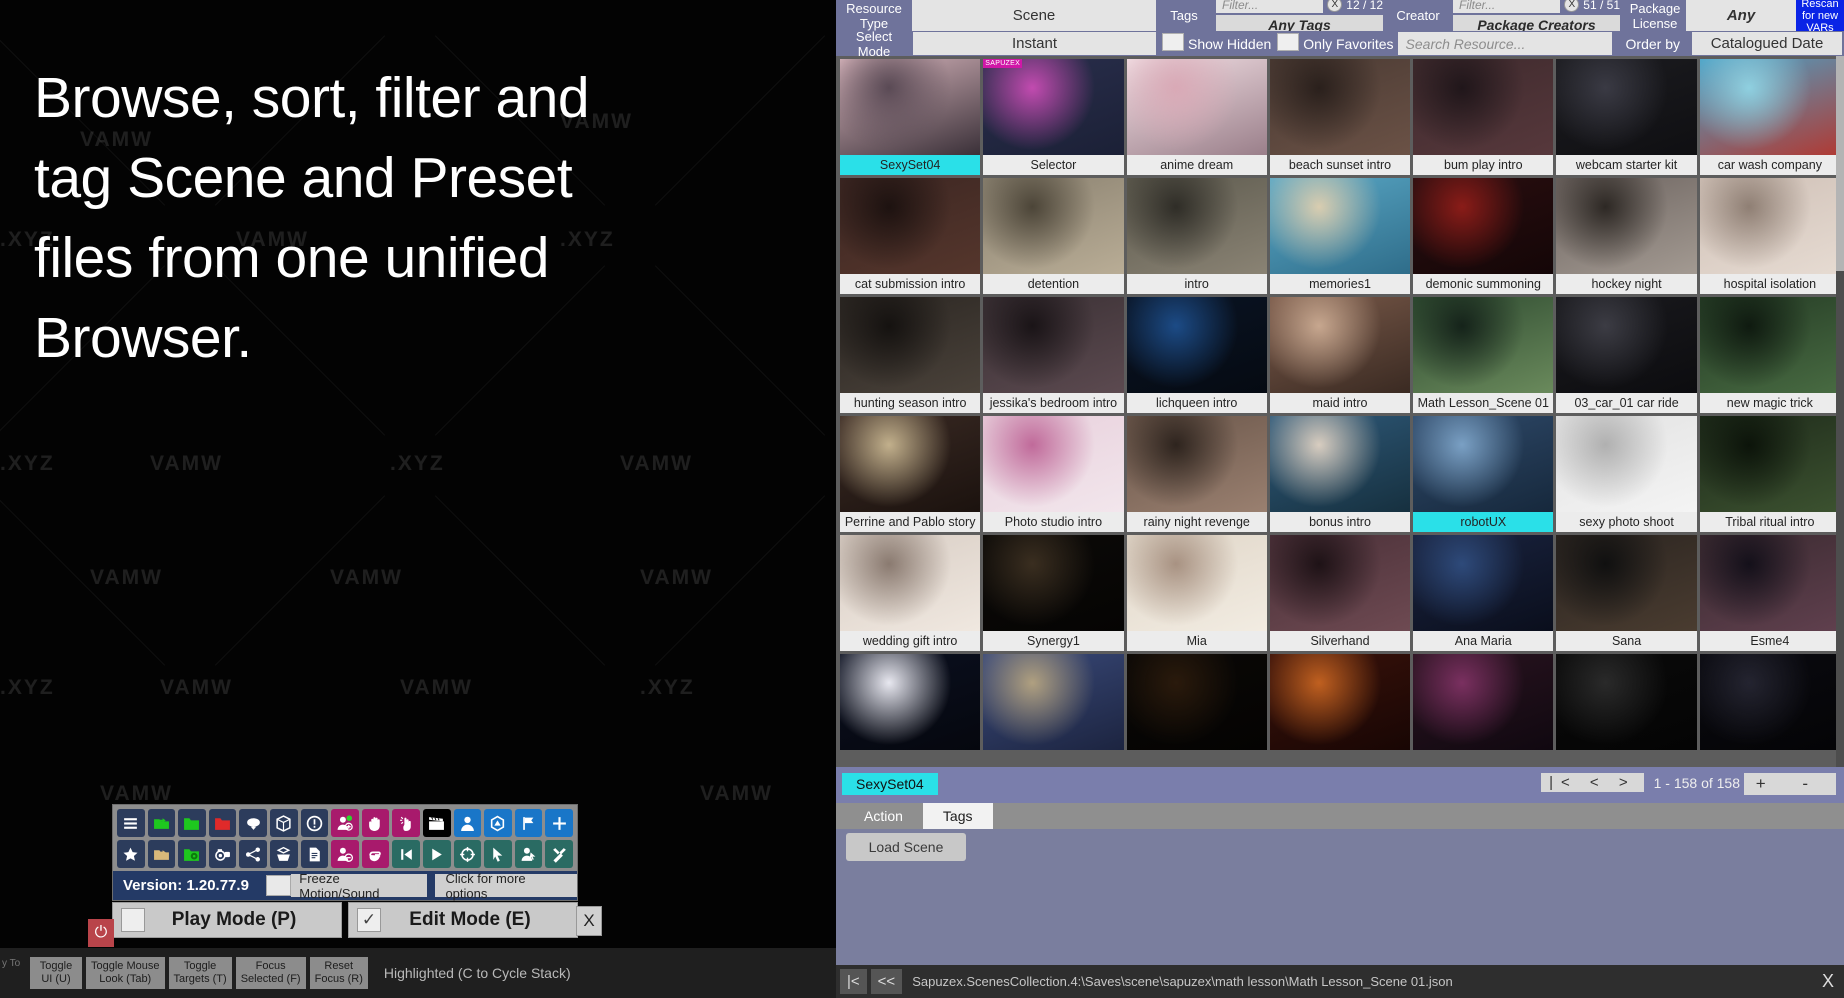 The width and height of the screenshot is (1844, 998). Describe the element at coordinates (131, 854) in the screenshot. I see `favorite-star-icon` at that location.